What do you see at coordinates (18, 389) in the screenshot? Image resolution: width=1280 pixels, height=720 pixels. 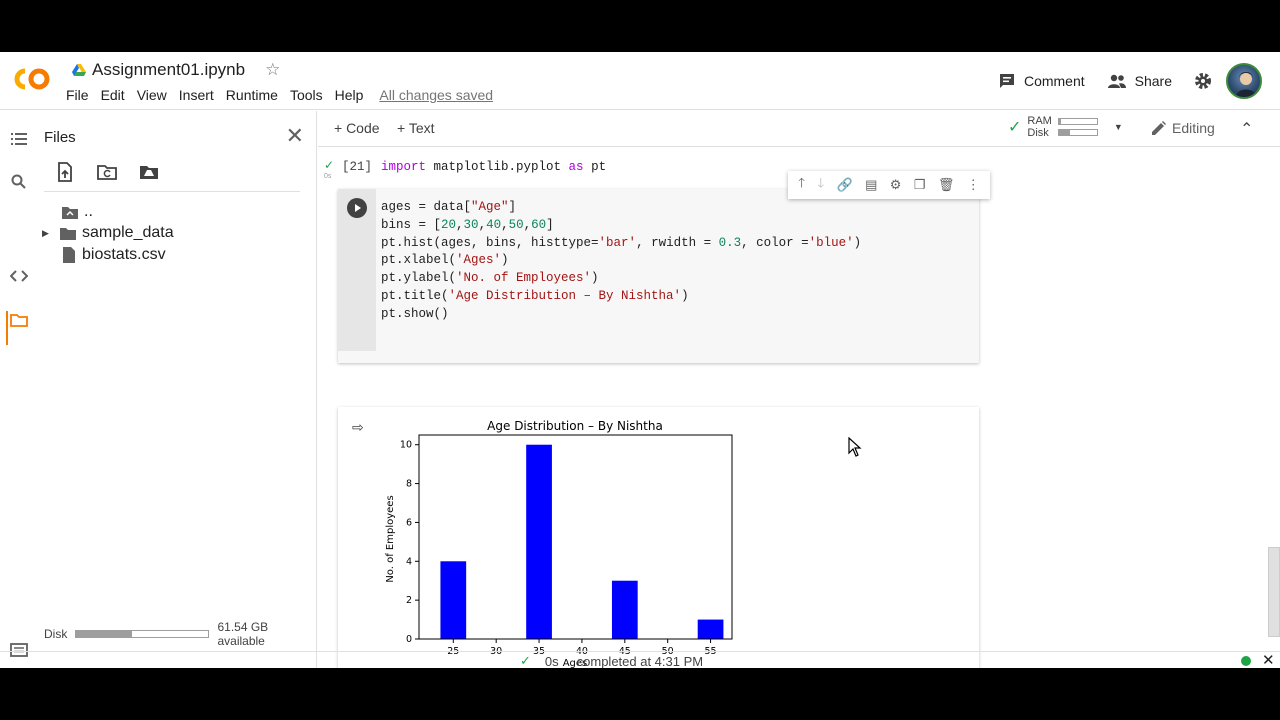 I see `side-rail` at bounding box center [18, 389].